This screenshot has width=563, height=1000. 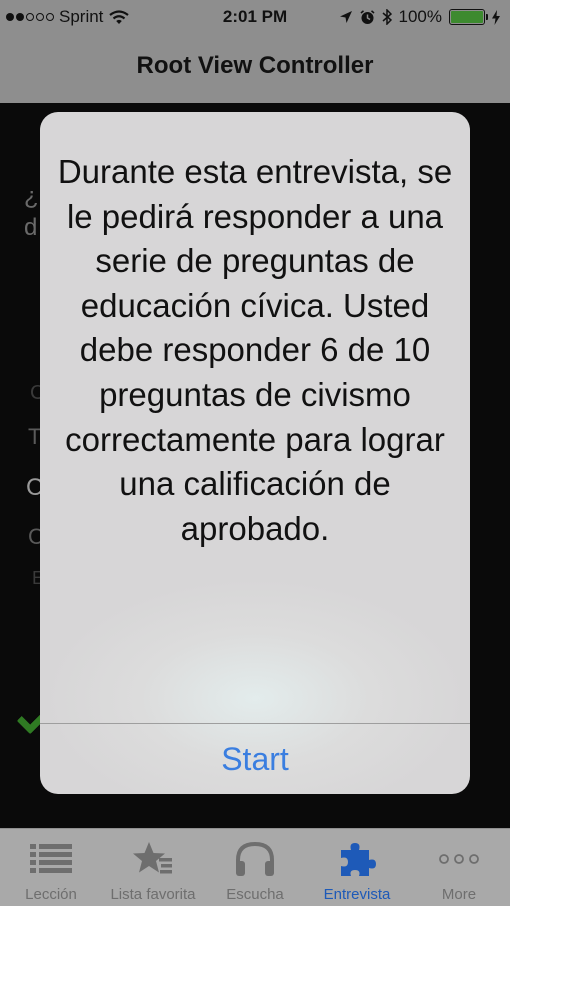 I want to click on tab-escucha: Escucha, so click(x=255, y=867).